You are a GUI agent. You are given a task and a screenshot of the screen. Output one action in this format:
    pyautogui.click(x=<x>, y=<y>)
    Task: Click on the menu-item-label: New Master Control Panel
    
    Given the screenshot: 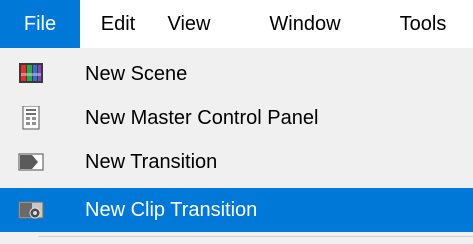 What is the action you would take?
    pyautogui.click(x=202, y=118)
    